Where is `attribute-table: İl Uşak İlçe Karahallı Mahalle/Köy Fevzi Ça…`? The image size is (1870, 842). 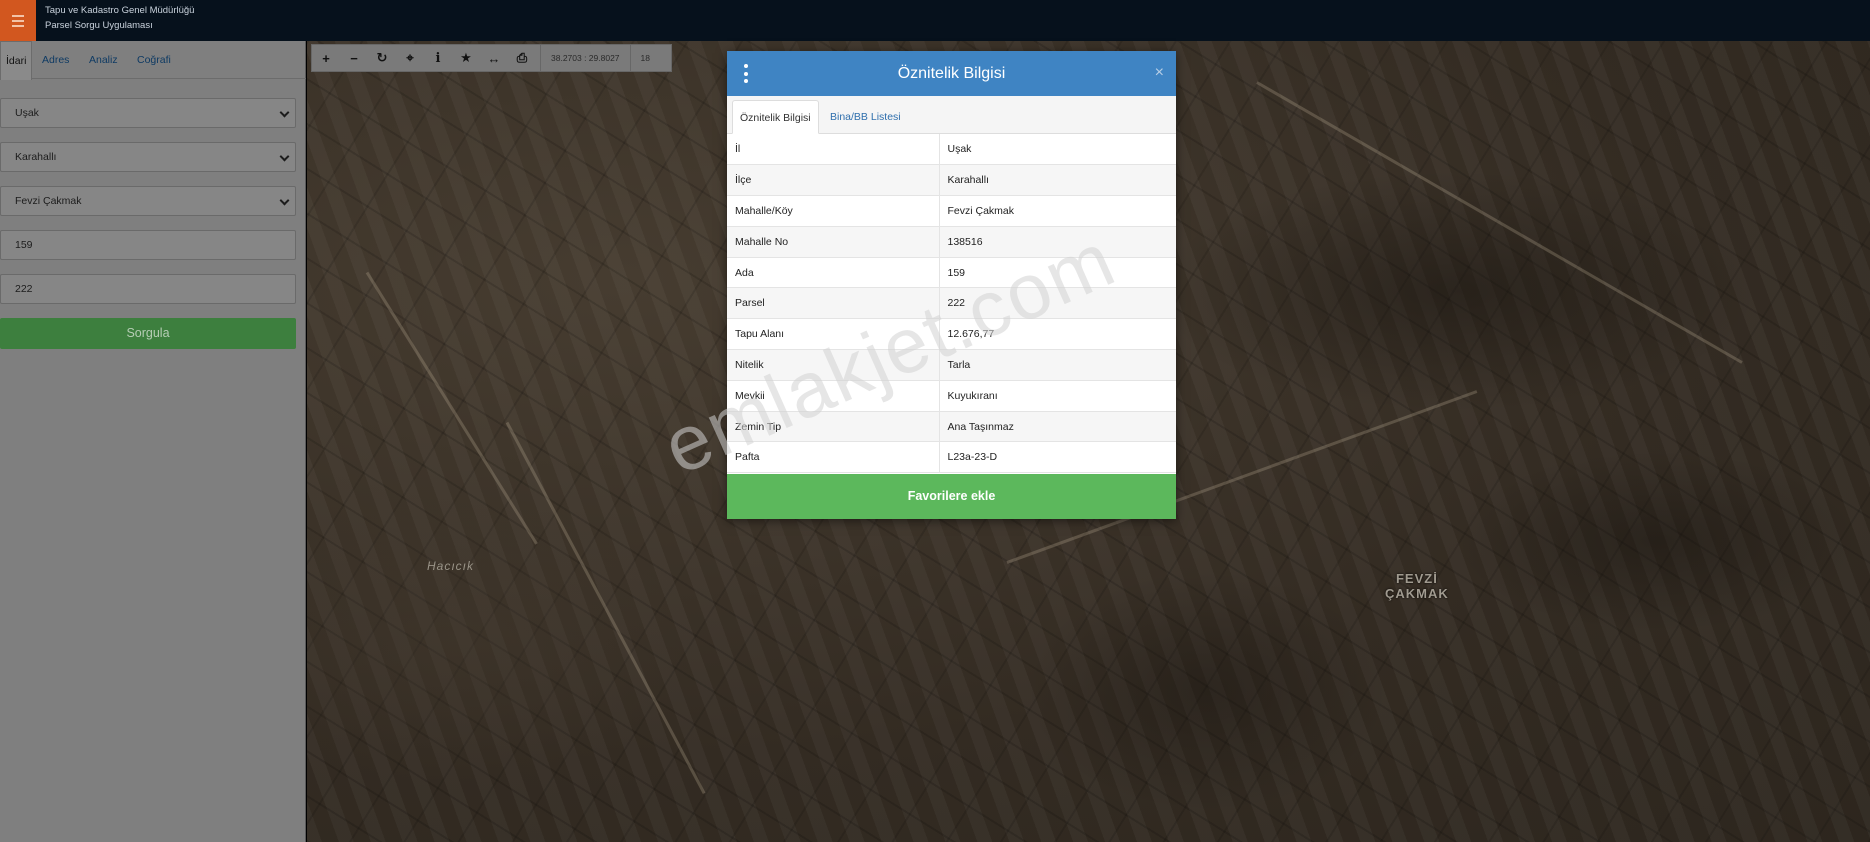
attribute-table: İl Uşak İlçe Karahallı Mahalle/Köy Fevzi Ça… is located at coordinates (951, 304).